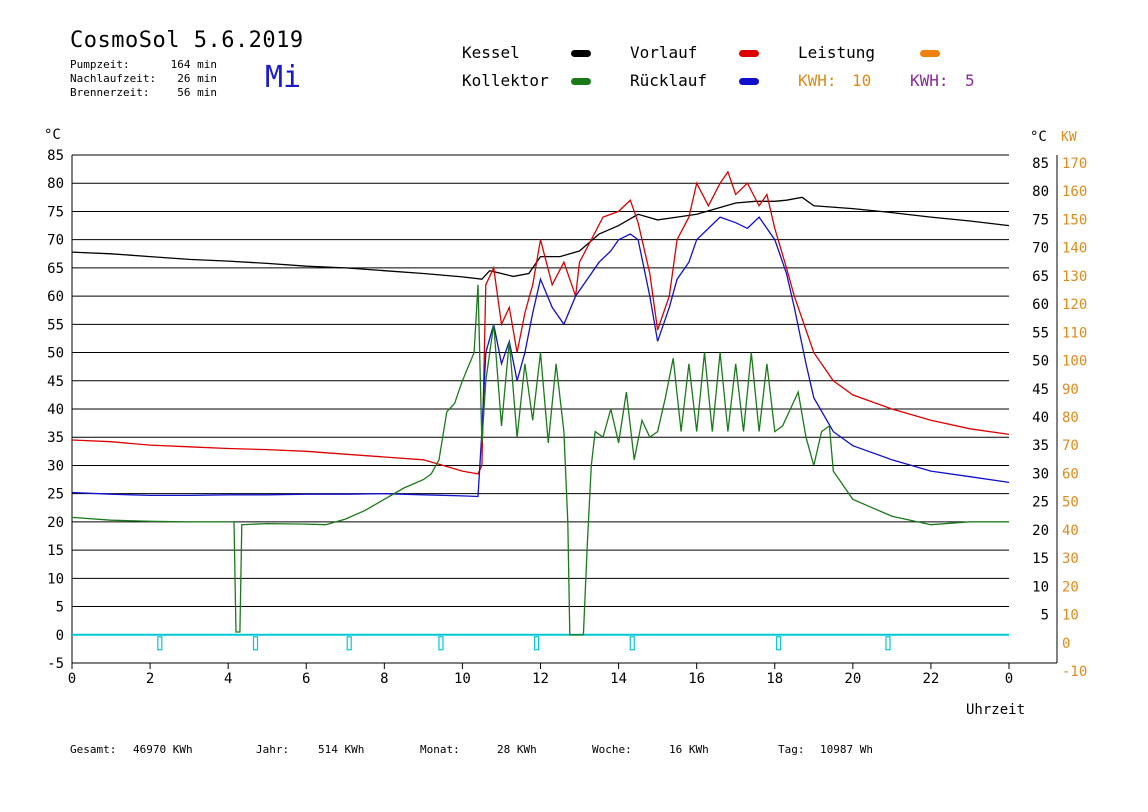 Image resolution: width=1148 pixels, height=812 pixels. Describe the element at coordinates (55, 551) in the screenshot. I see `y-tick-label-left: 15` at that location.